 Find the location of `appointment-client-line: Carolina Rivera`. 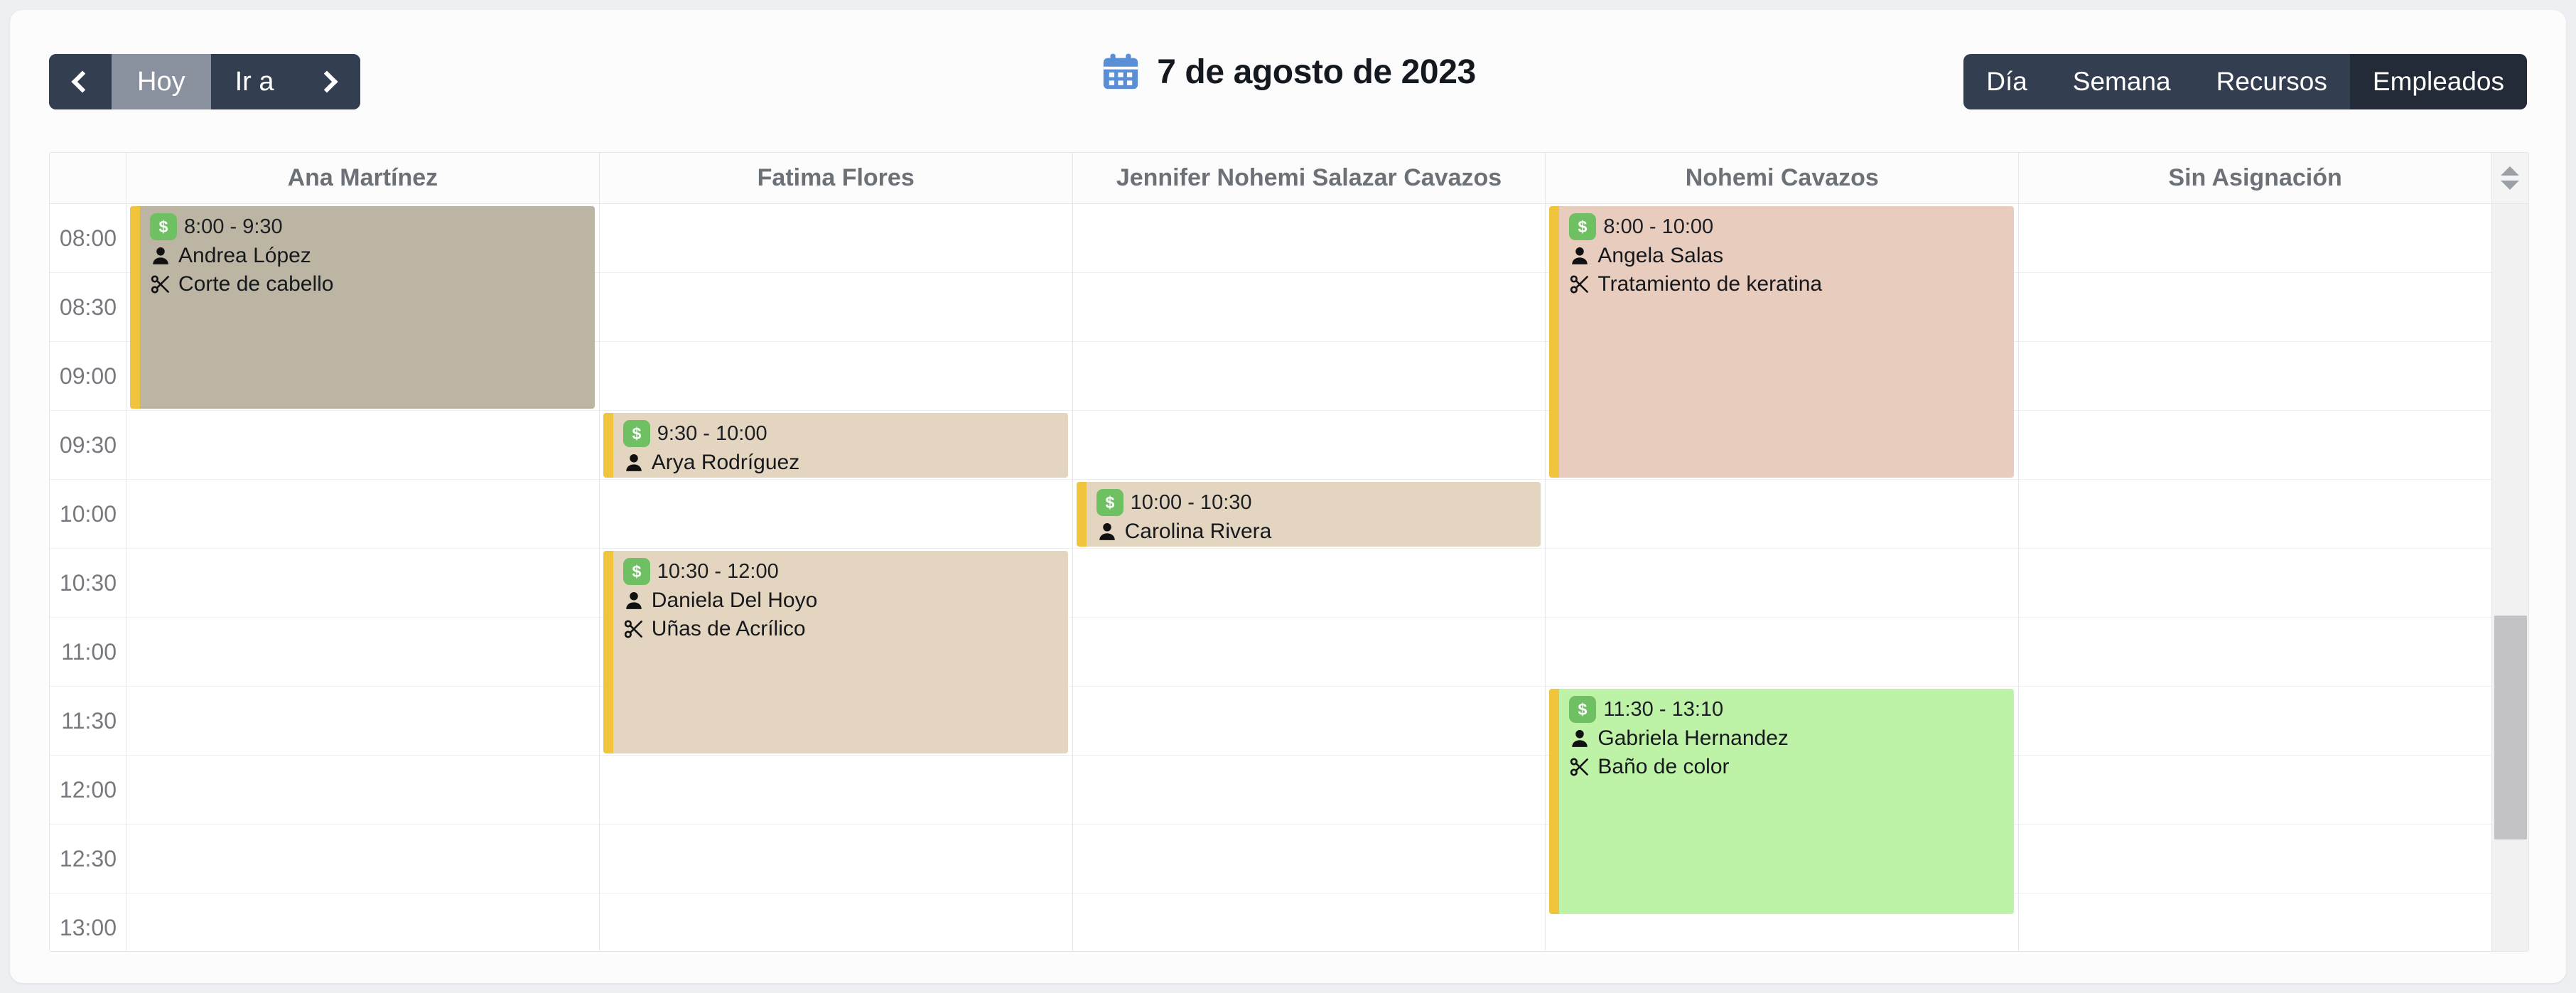

appointment-client-line: Carolina Rivera is located at coordinates (1318, 531).